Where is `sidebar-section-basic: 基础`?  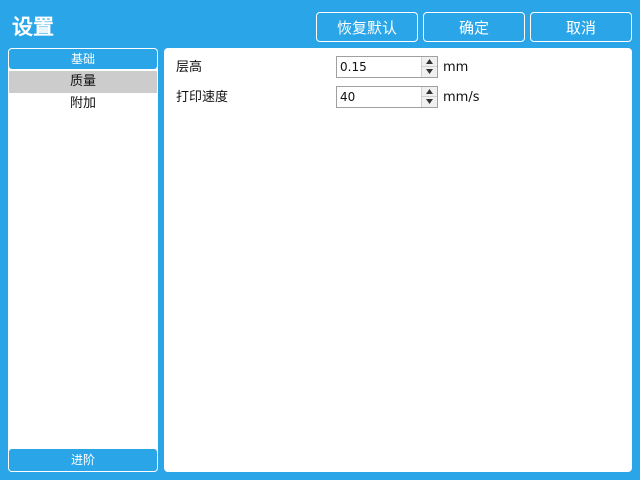
sidebar-section-basic: 基础 is located at coordinates (83, 59).